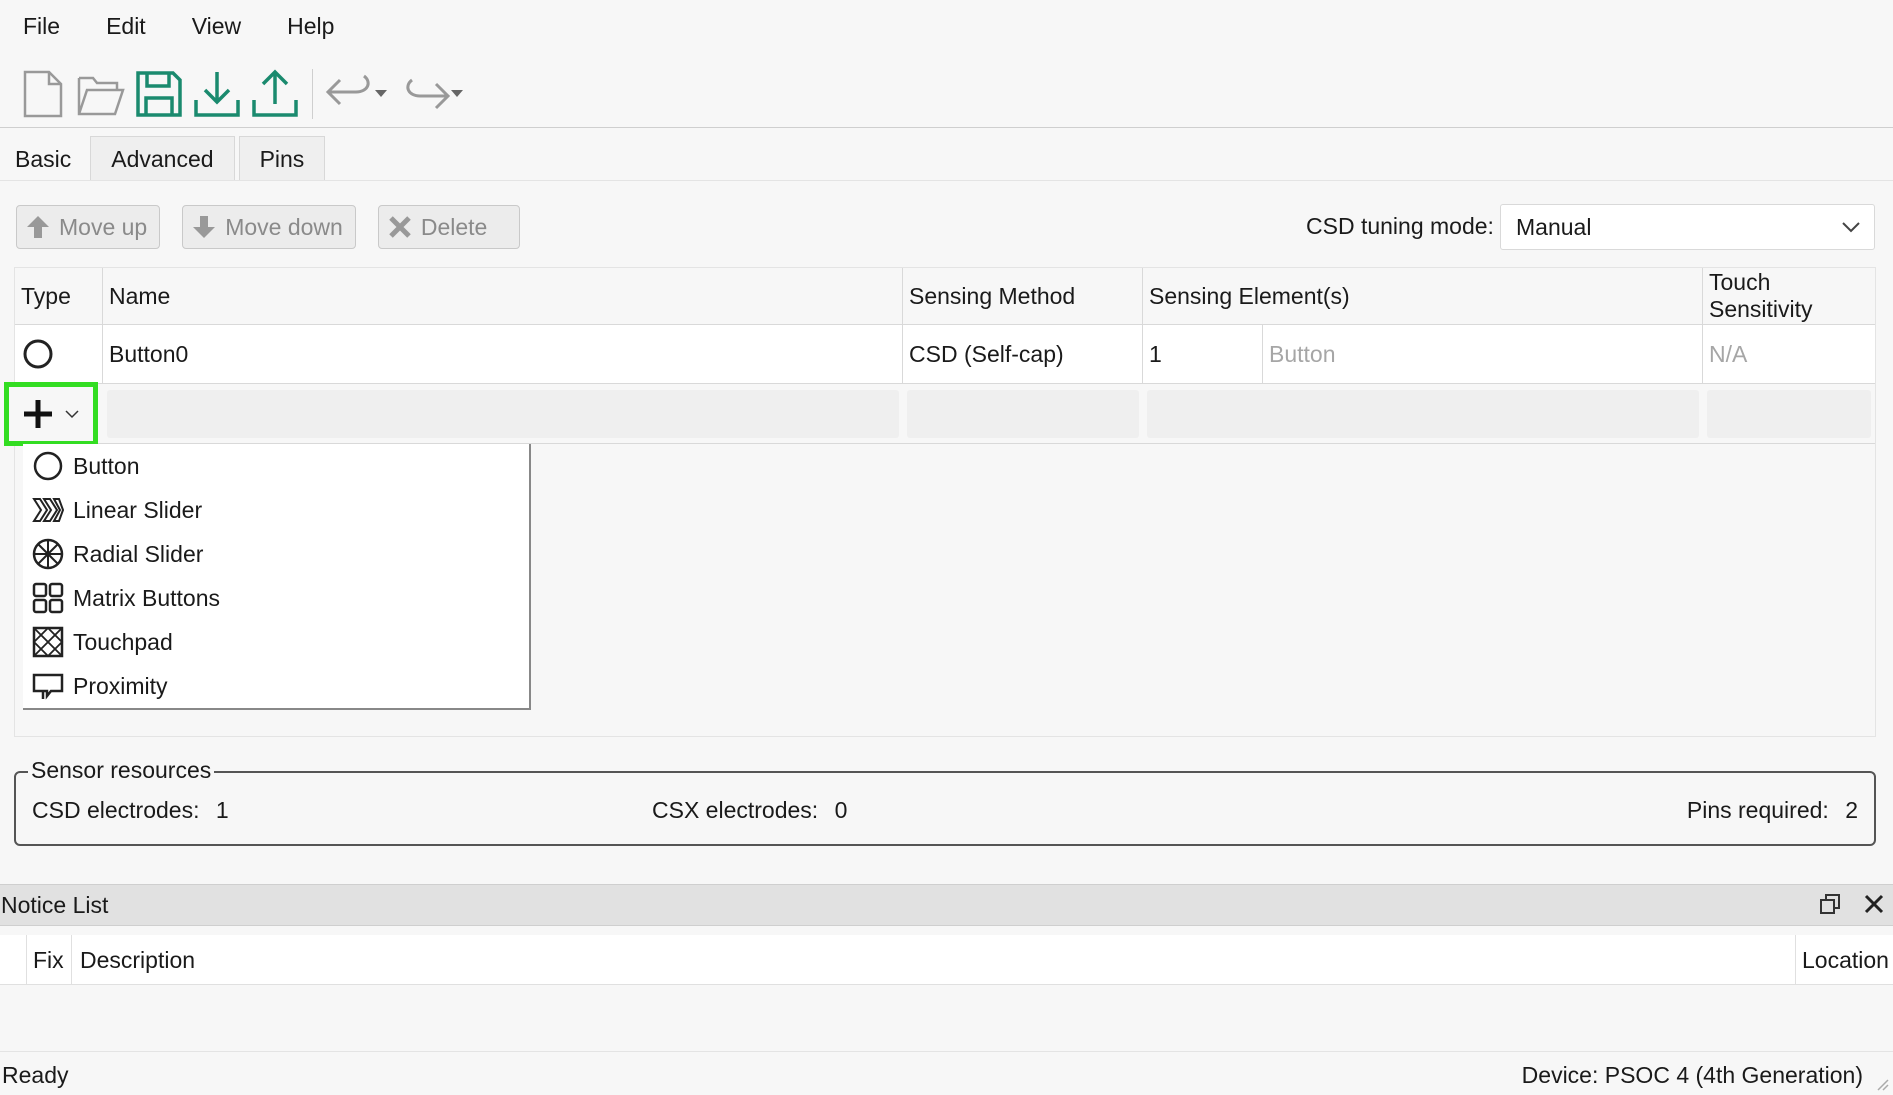 The width and height of the screenshot is (1893, 1095). I want to click on redo-button, so click(426, 94).